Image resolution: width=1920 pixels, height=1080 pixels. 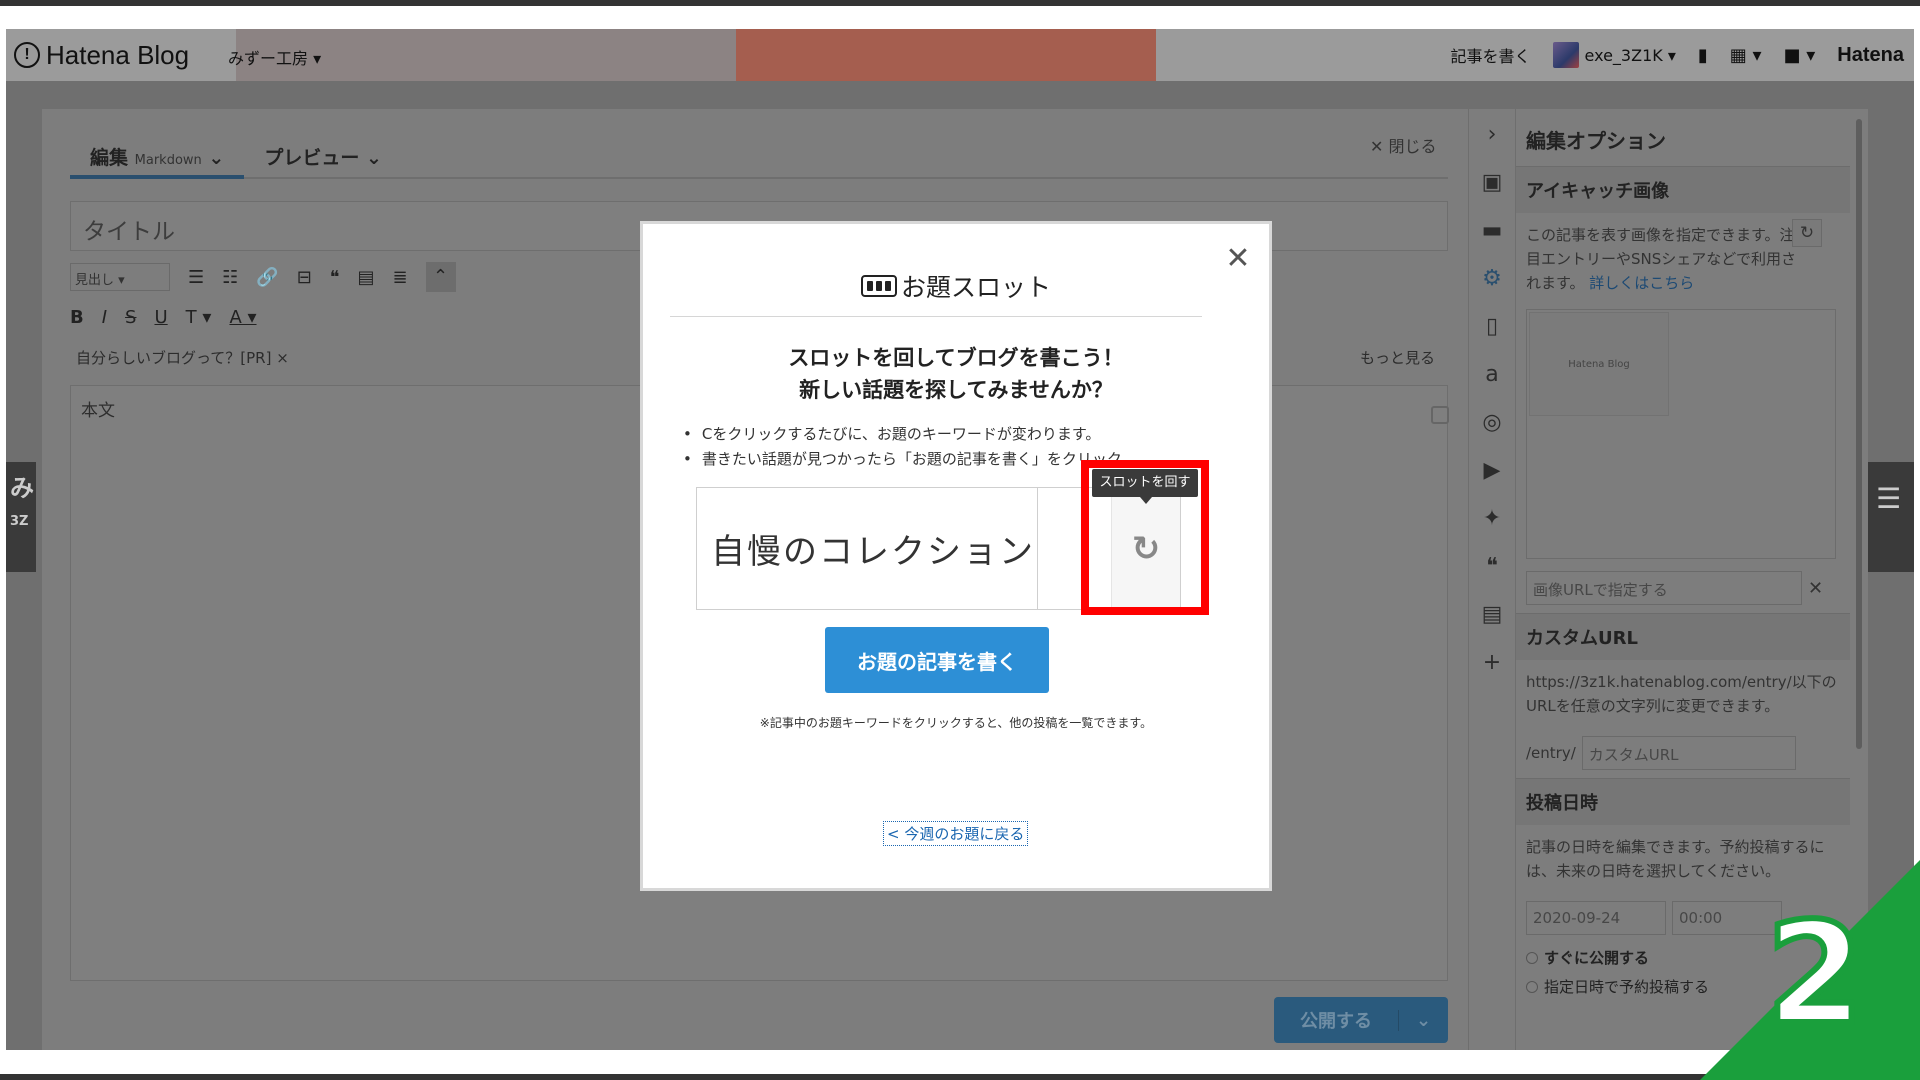 I want to click on date-input: 2020-09-24, so click(x=1596, y=918).